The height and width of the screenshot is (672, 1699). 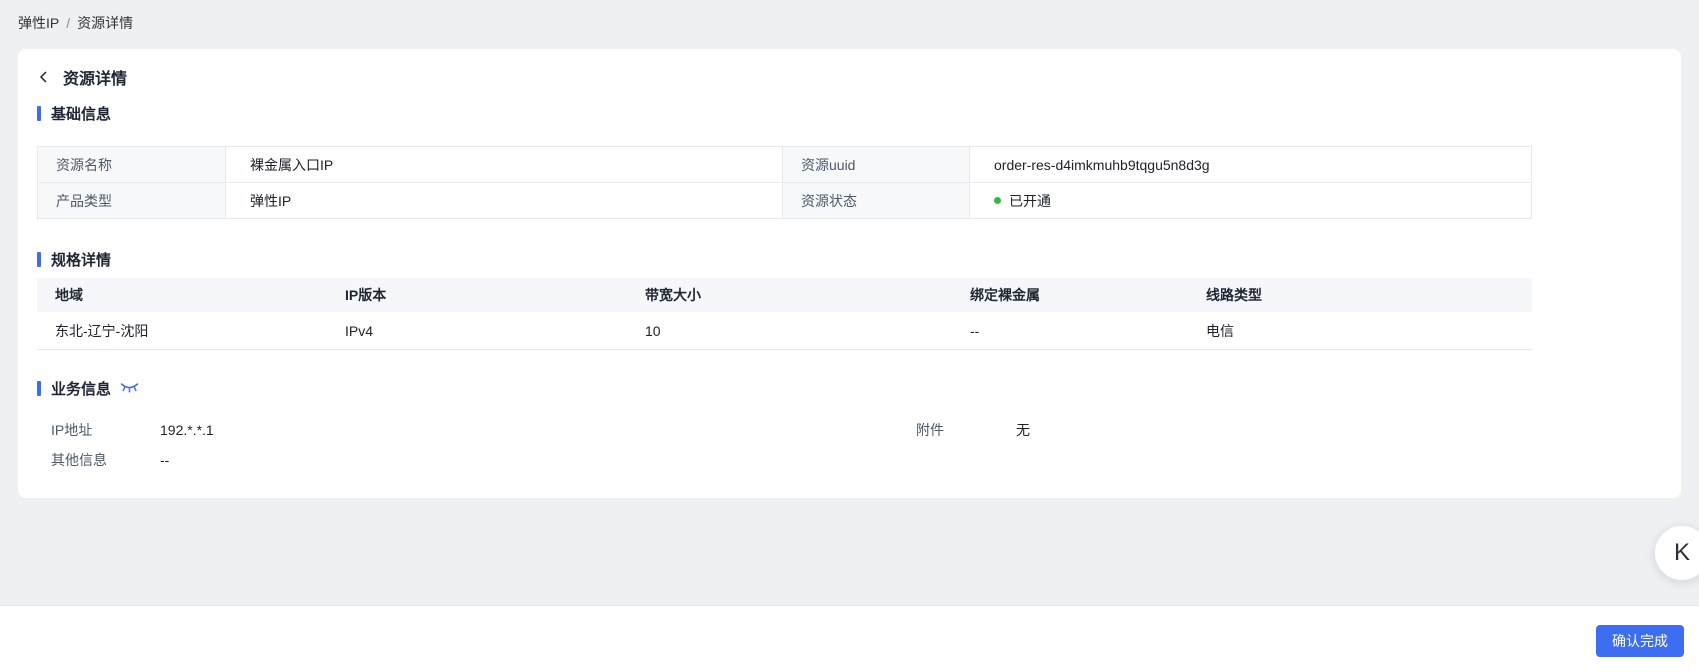 I want to click on field-label-resource-uuid: 资源uuid, so click(x=876, y=165).